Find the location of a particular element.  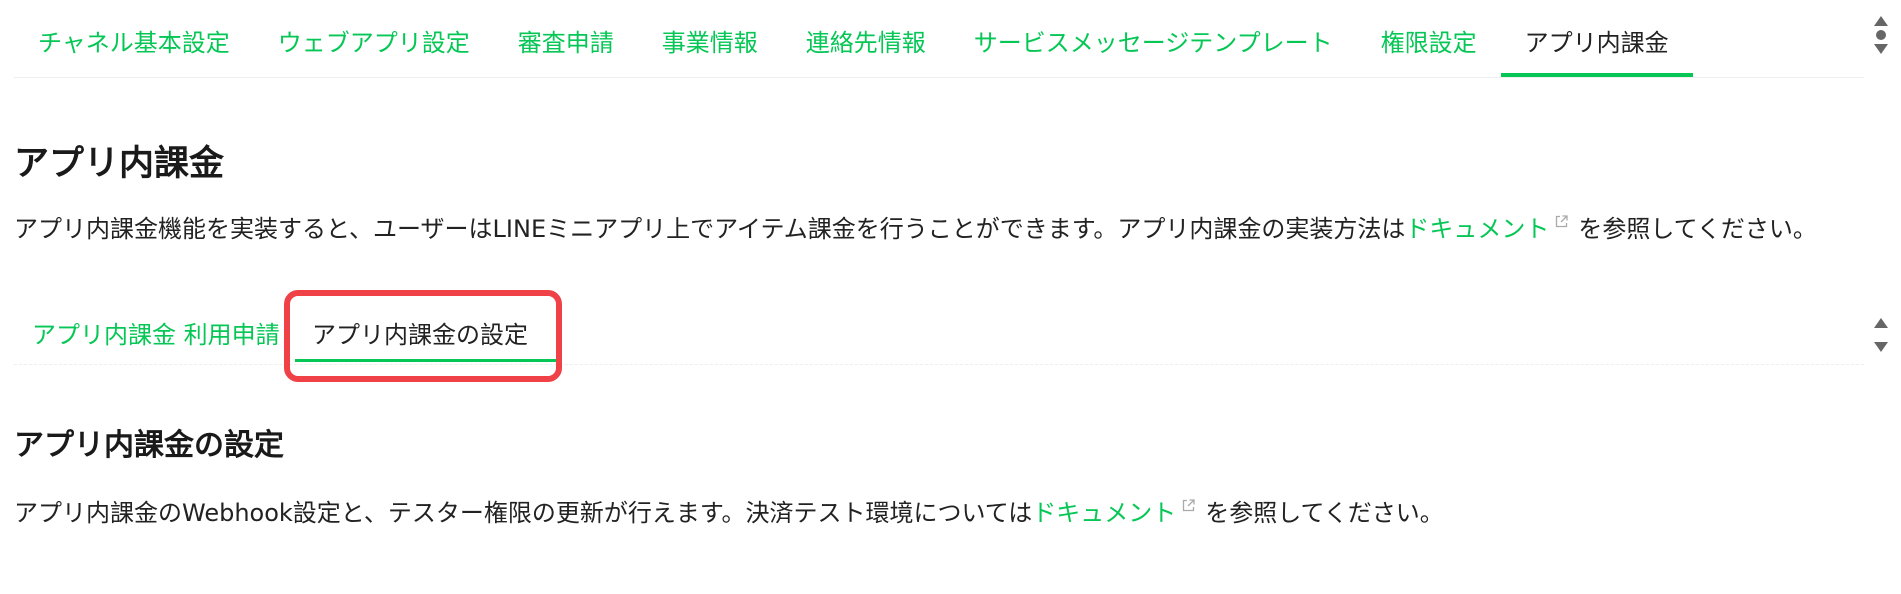

highlight-annotation is located at coordinates (423, 336).